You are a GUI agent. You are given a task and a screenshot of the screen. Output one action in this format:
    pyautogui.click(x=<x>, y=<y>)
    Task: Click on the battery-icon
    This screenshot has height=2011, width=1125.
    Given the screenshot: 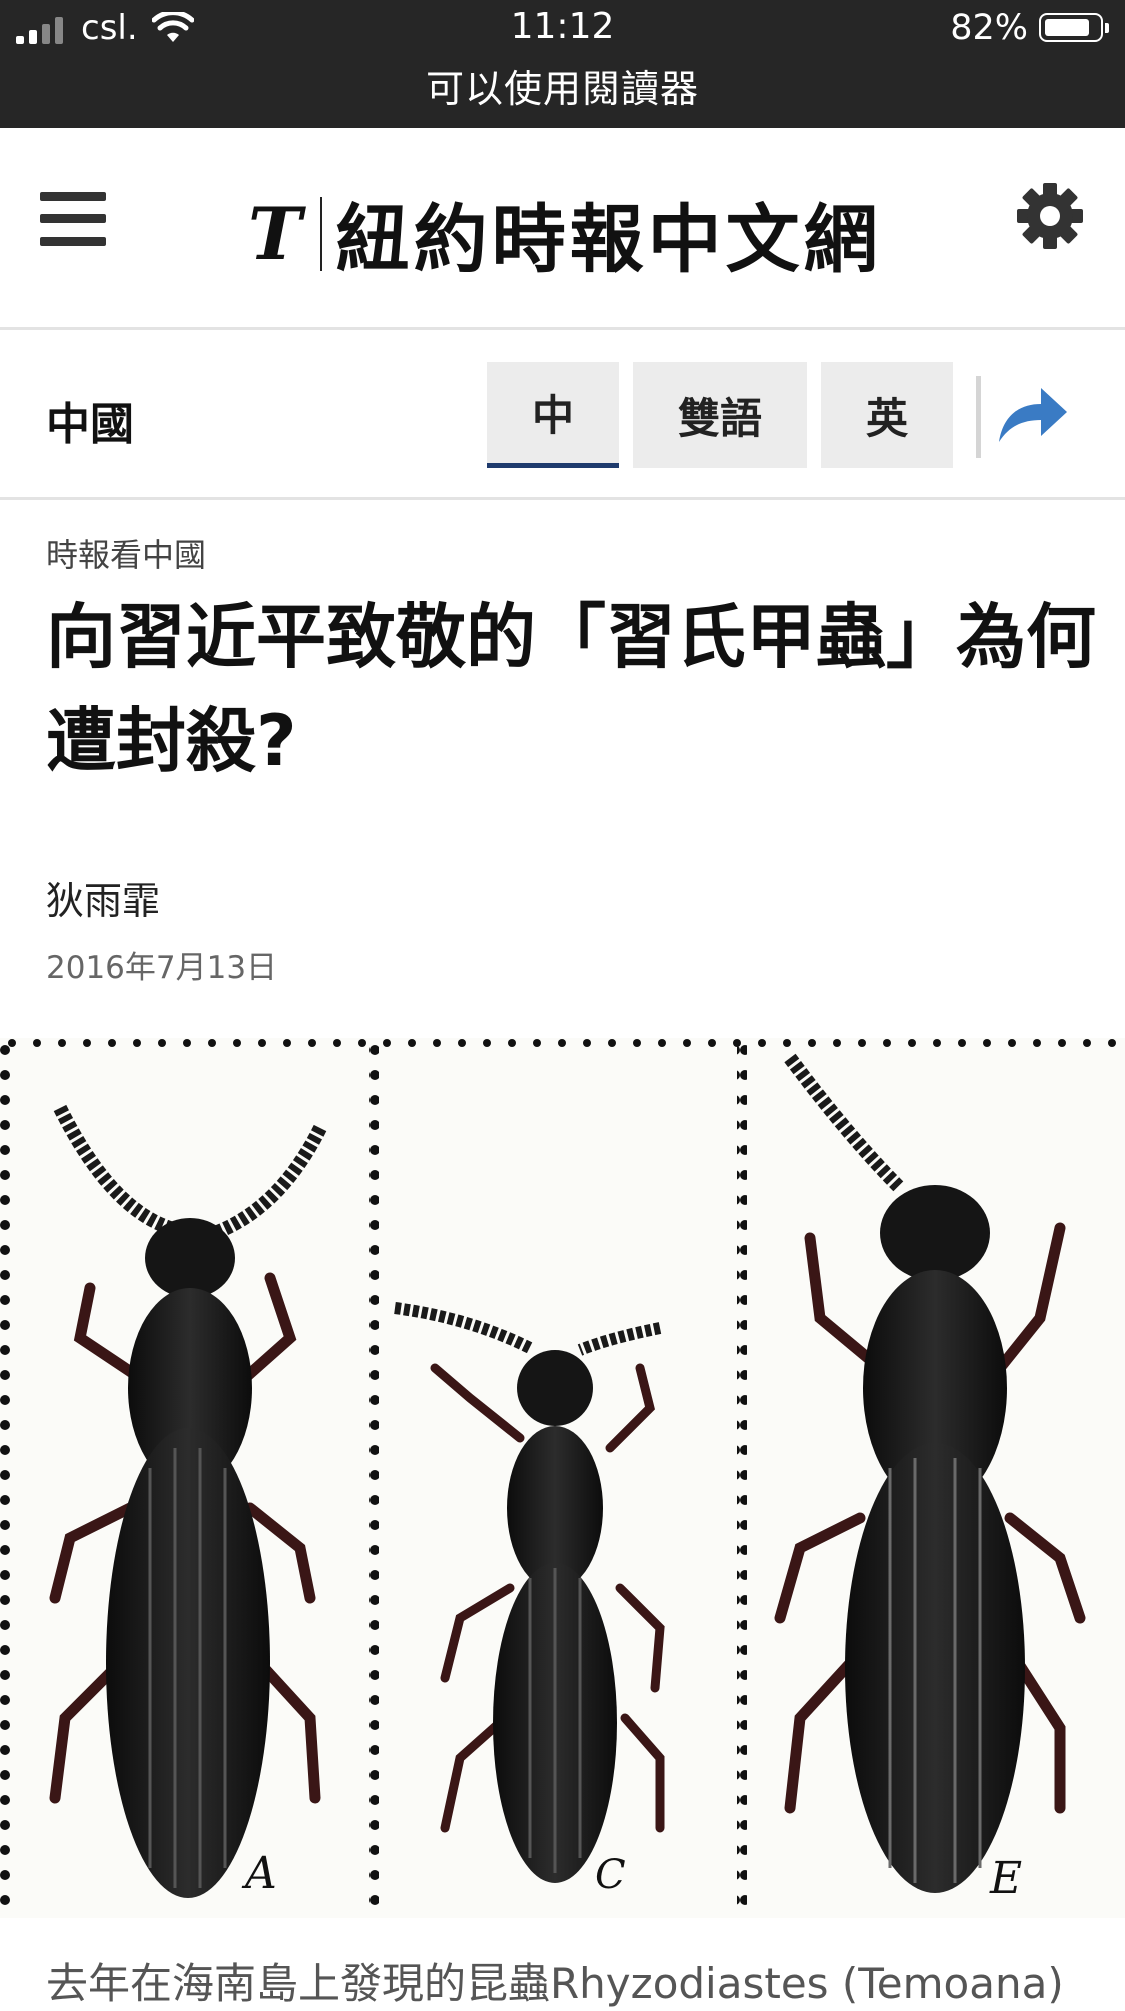 What is the action you would take?
    pyautogui.click(x=1074, y=27)
    